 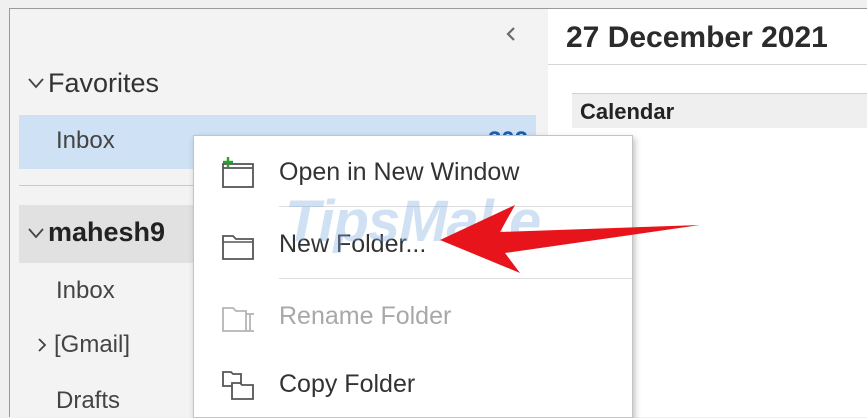 What do you see at coordinates (238, 385) in the screenshot?
I see `copy-folder-icon` at bounding box center [238, 385].